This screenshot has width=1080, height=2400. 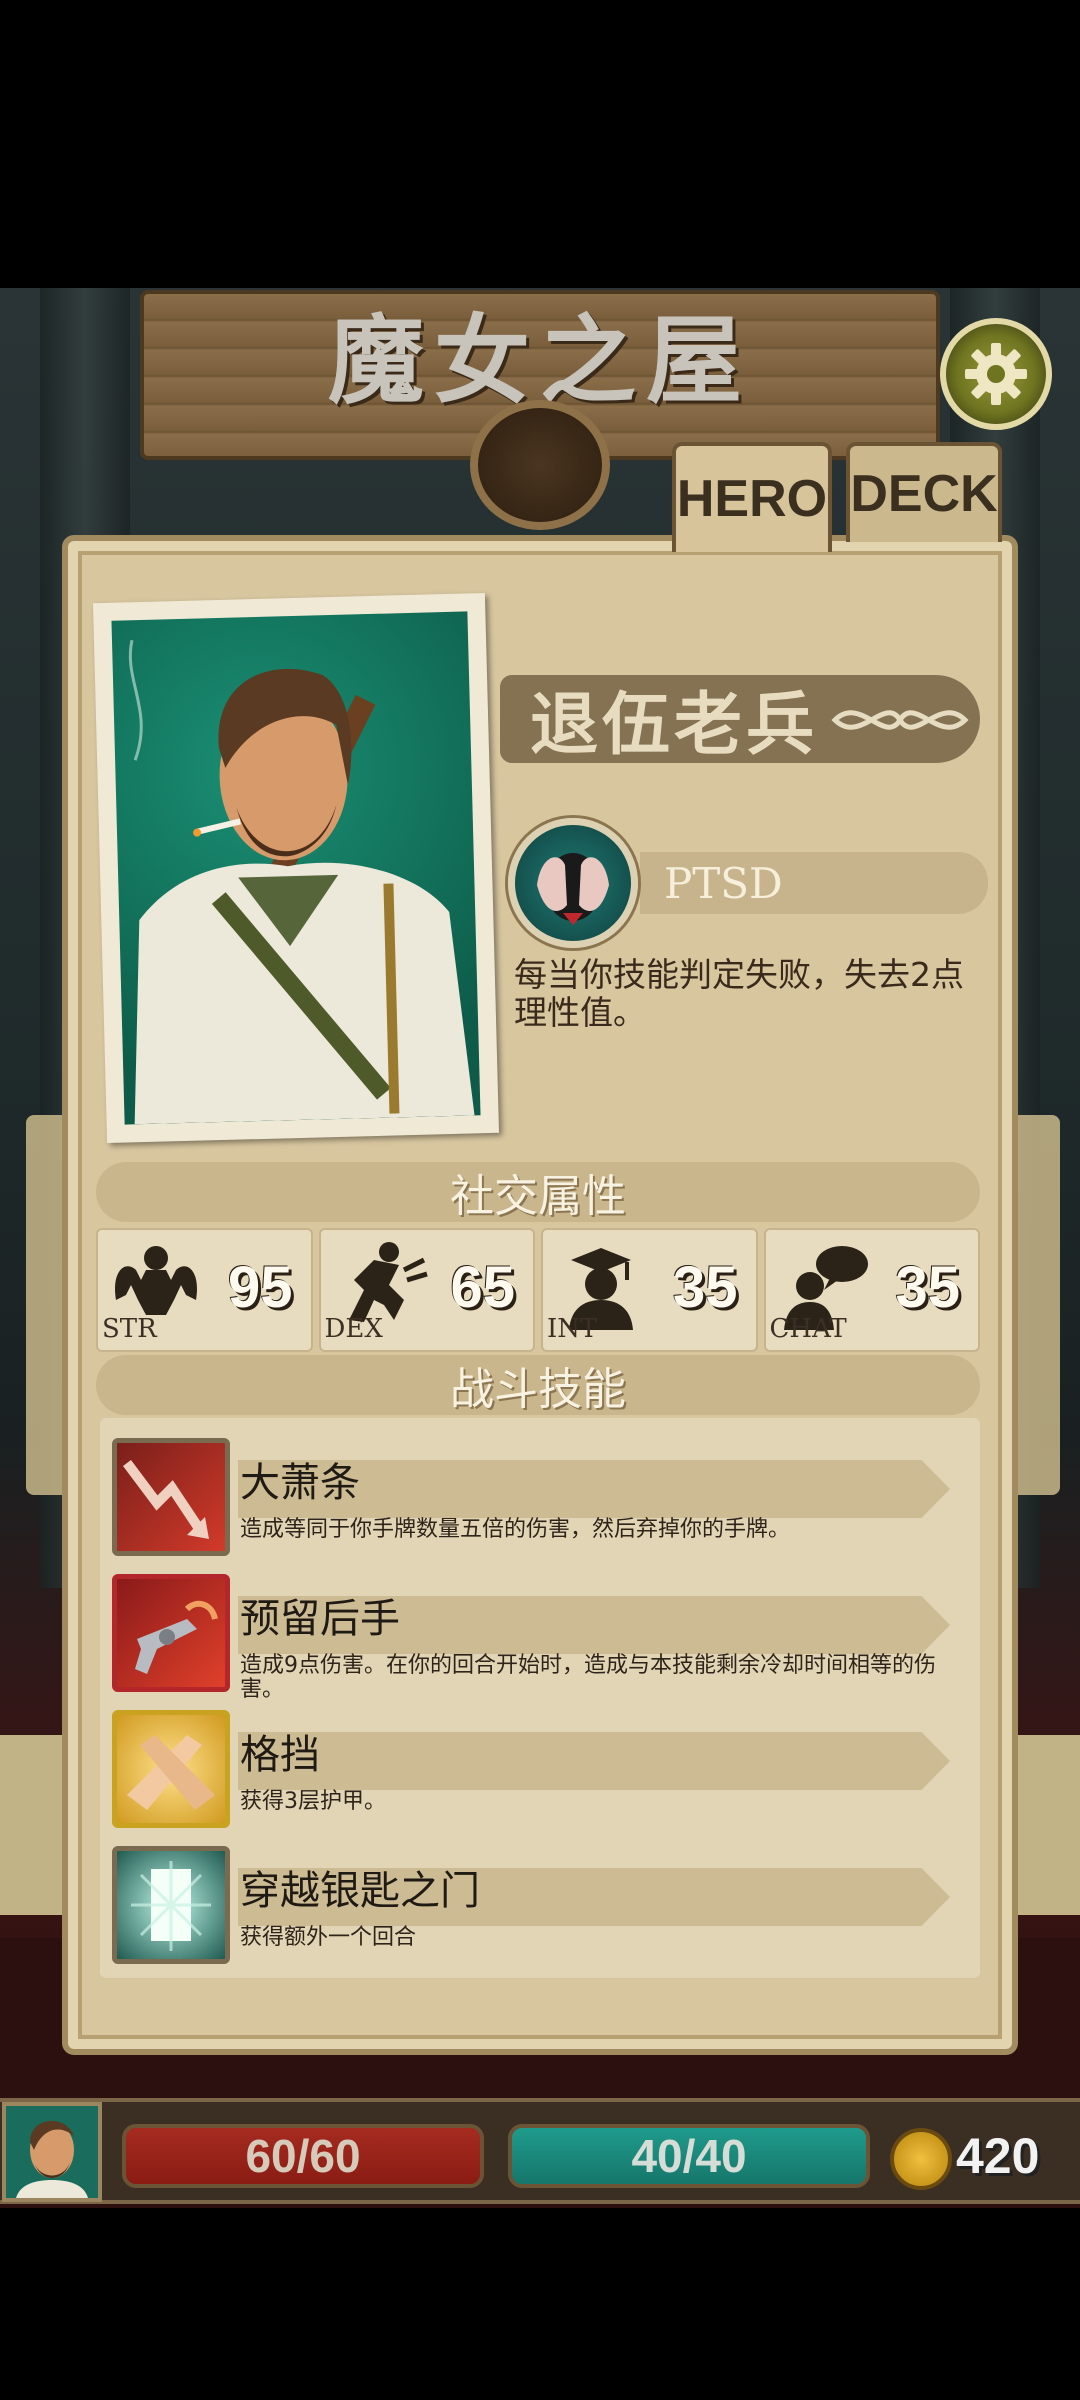 What do you see at coordinates (540, 465) in the screenshot?
I see `title-medallion` at bounding box center [540, 465].